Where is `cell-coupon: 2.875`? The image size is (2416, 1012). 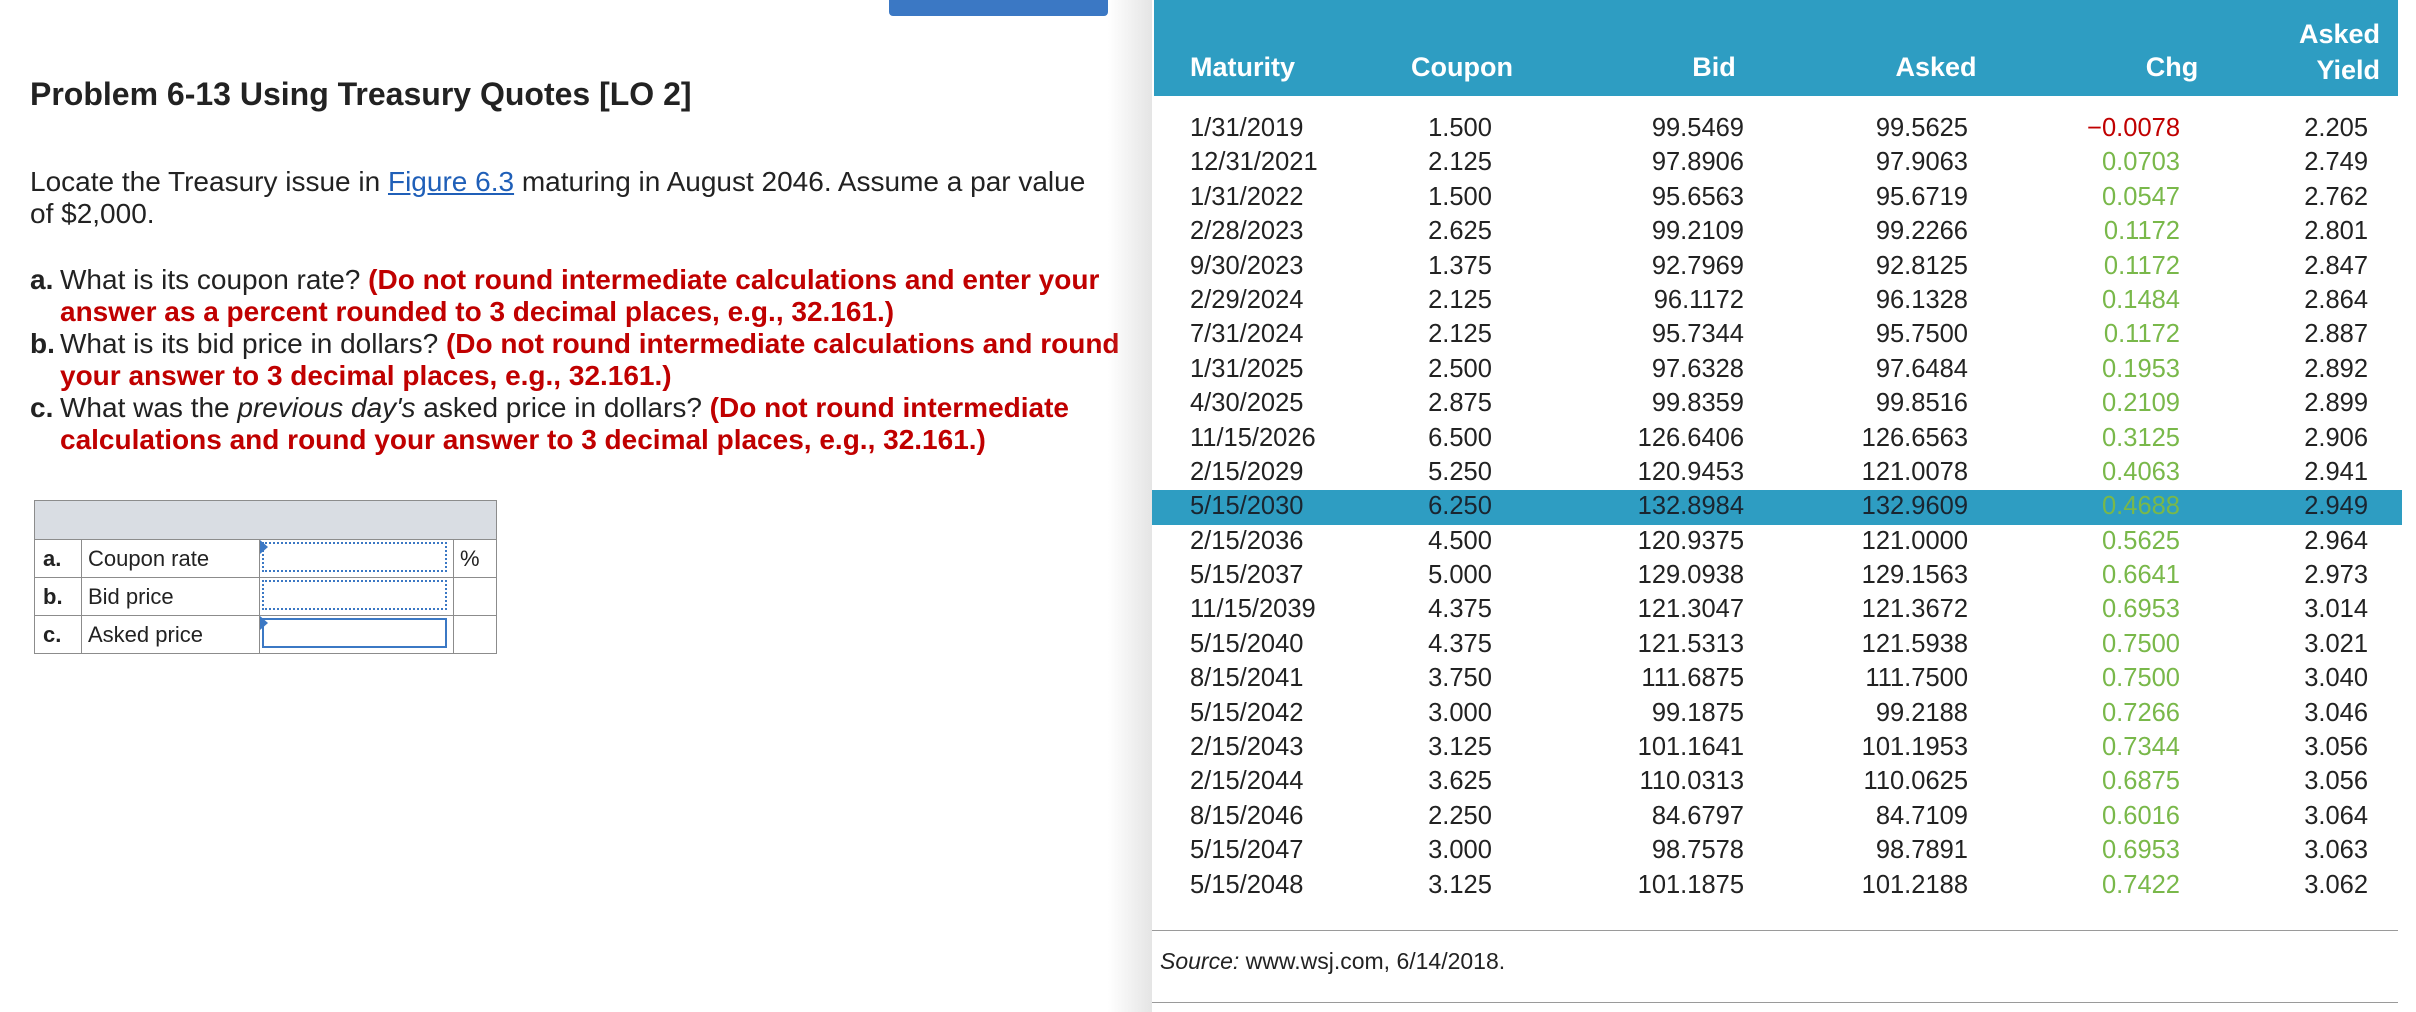
cell-coupon: 2.875 is located at coordinates (1460, 403).